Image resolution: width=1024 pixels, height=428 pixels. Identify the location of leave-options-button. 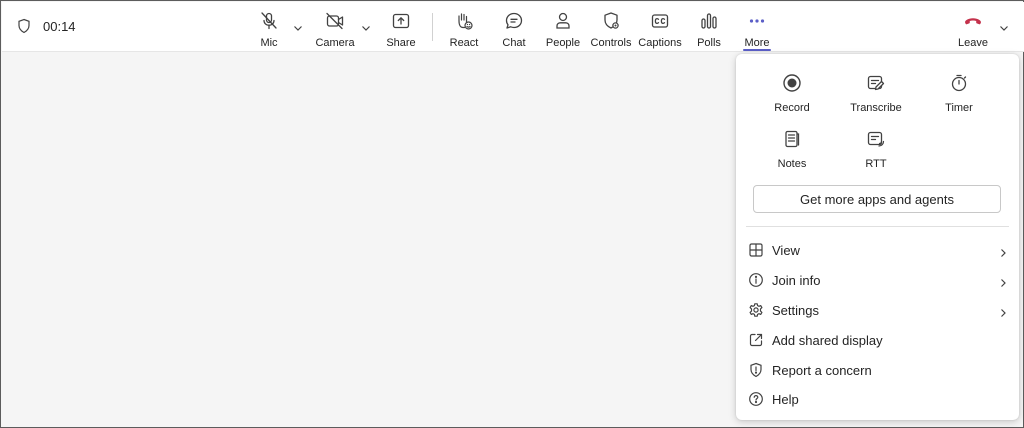
(1004, 27).